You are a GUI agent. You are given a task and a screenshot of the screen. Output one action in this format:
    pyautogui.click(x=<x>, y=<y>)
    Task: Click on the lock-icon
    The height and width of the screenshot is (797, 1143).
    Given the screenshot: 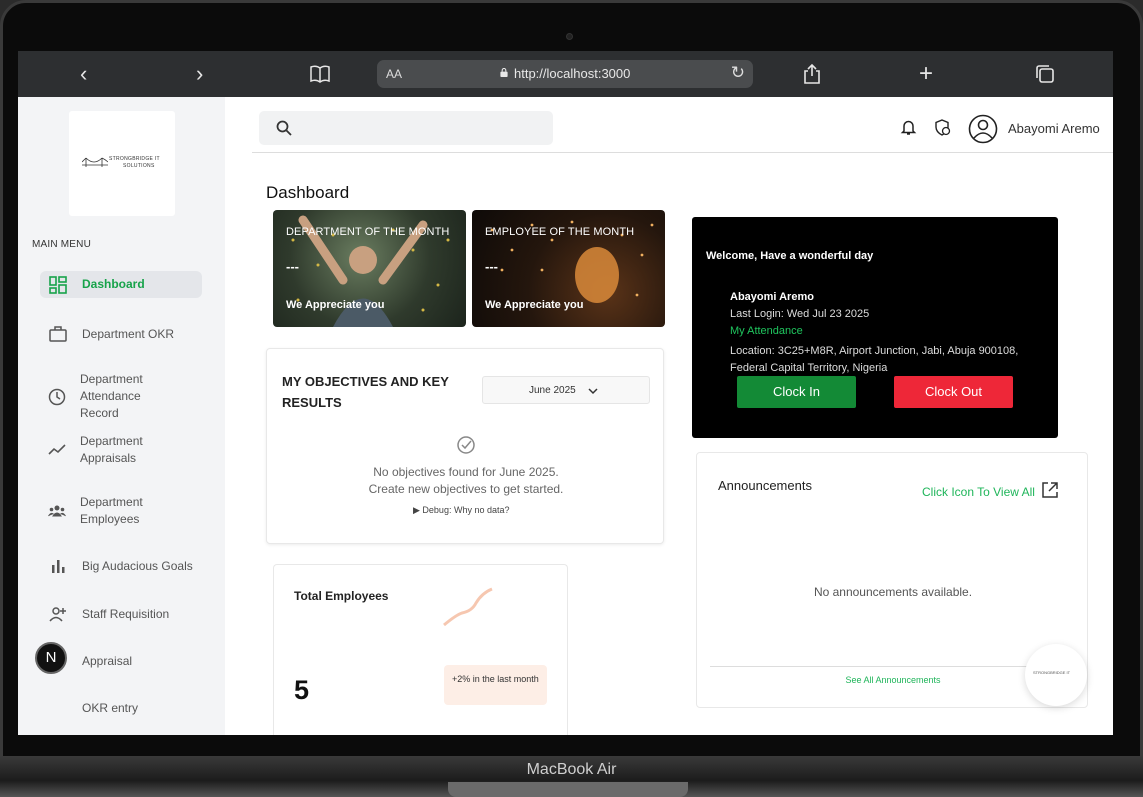 What is the action you would take?
    pyautogui.click(x=504, y=72)
    